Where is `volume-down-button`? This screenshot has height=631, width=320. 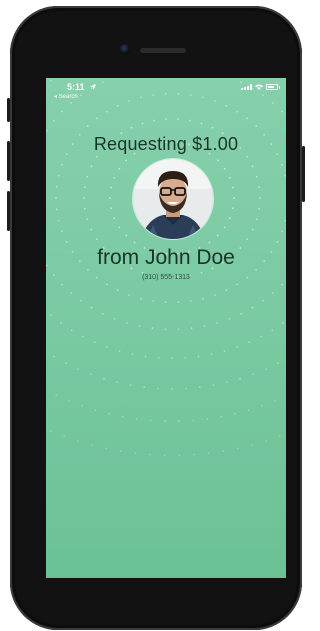
volume-down-button is located at coordinates (8, 211).